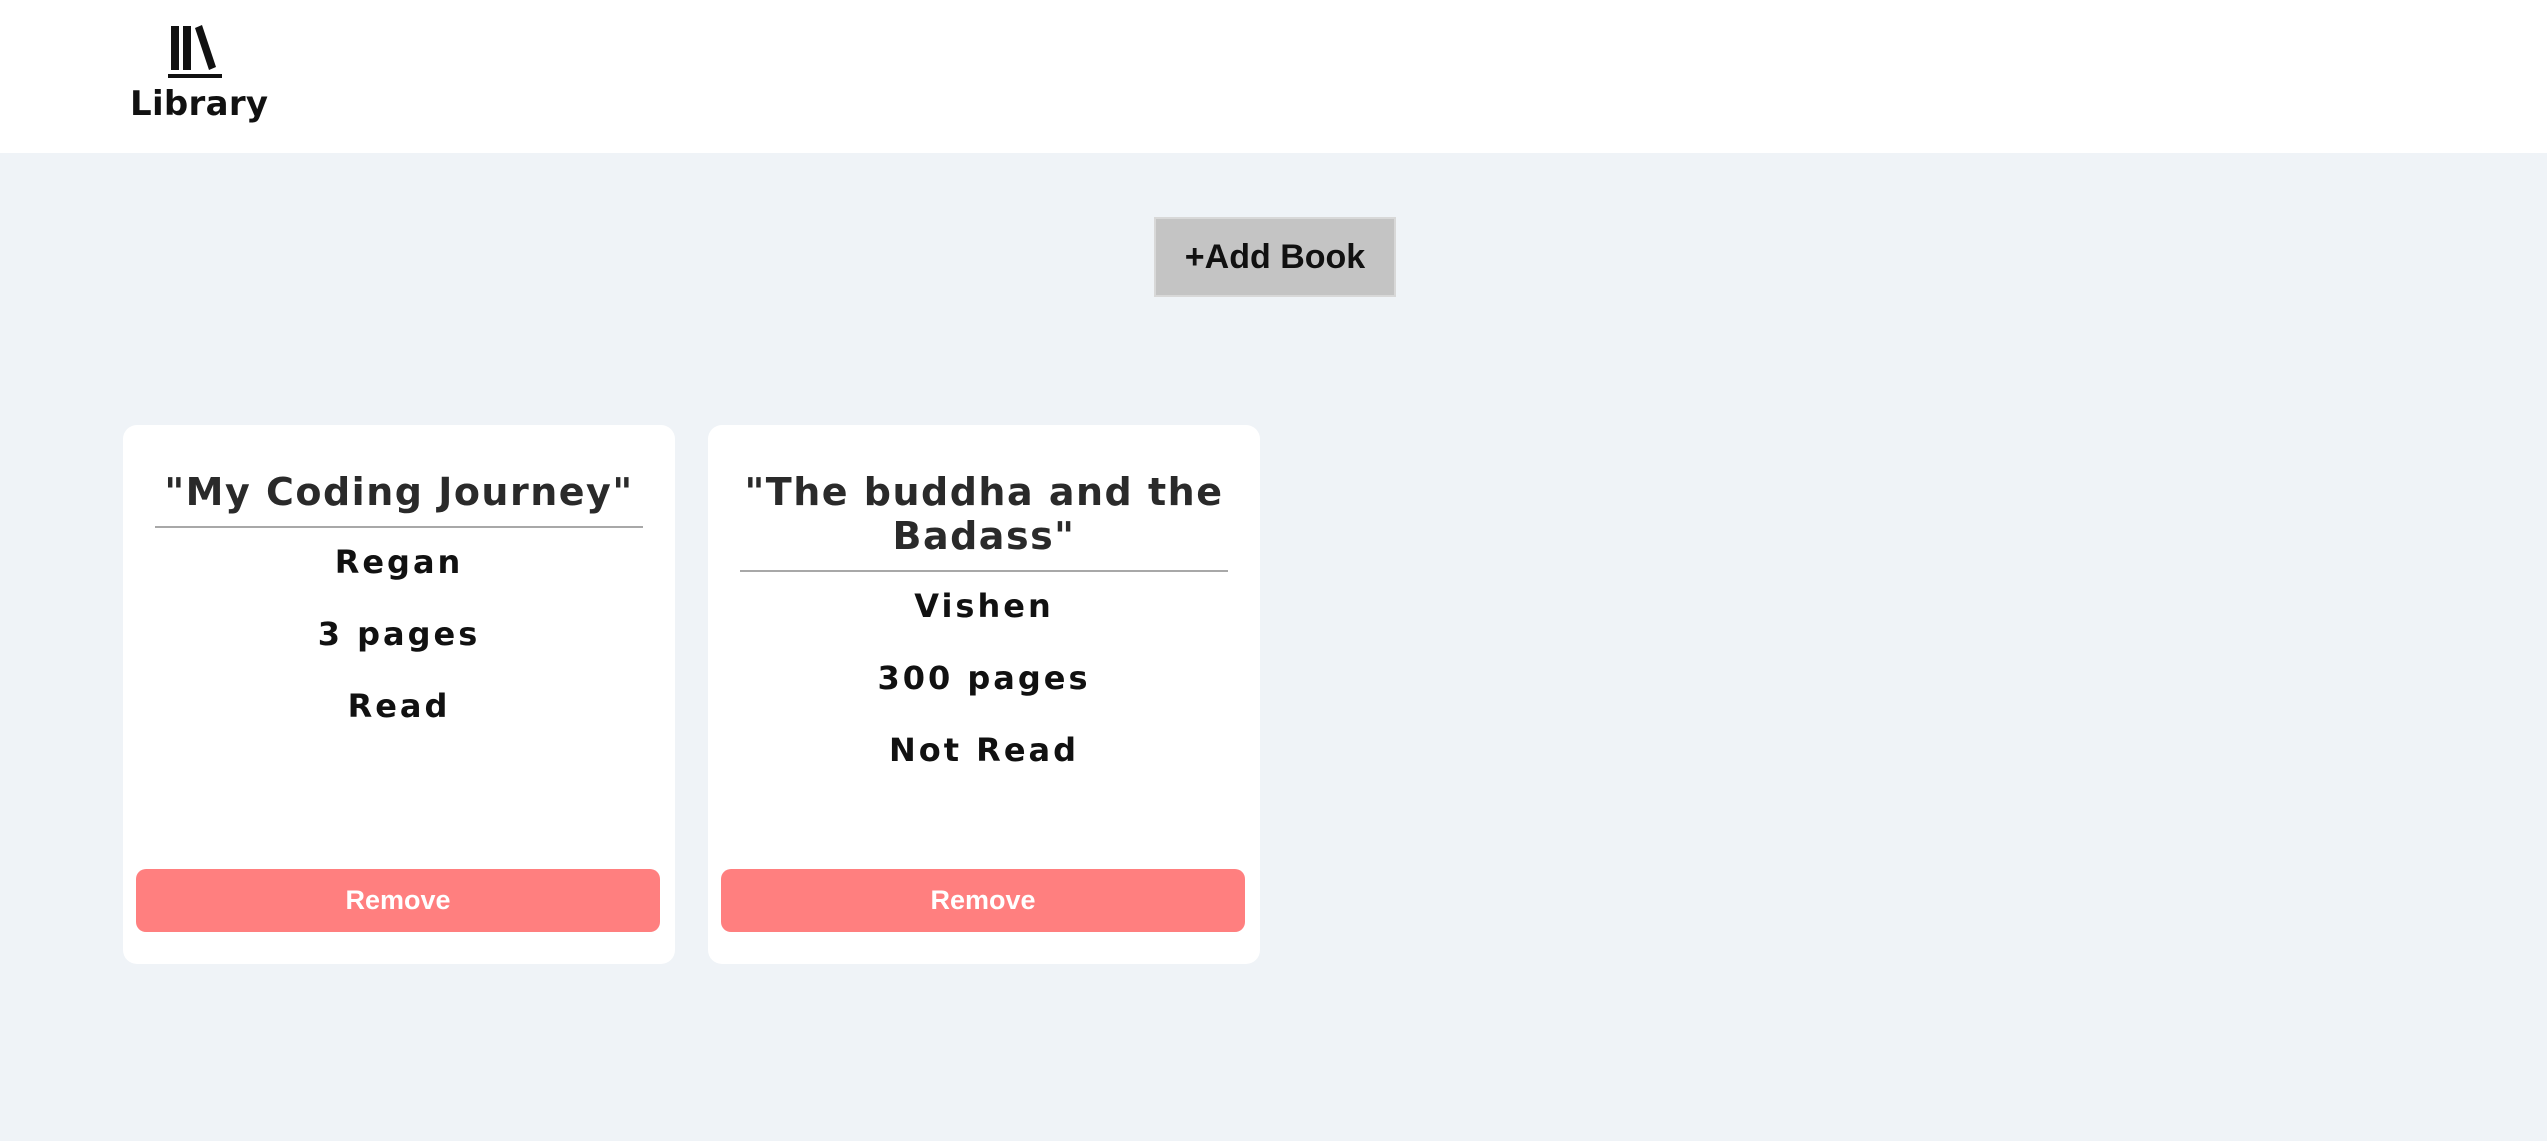 The height and width of the screenshot is (1141, 2547). I want to click on book-title: "My Coding Journey", so click(399, 499).